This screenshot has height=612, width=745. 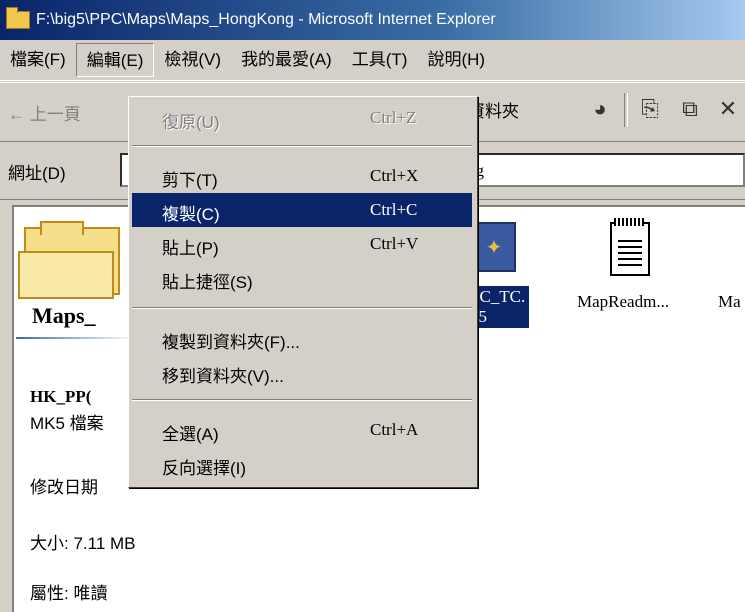 I want to click on folder-name: Maps_, so click(x=64, y=315).